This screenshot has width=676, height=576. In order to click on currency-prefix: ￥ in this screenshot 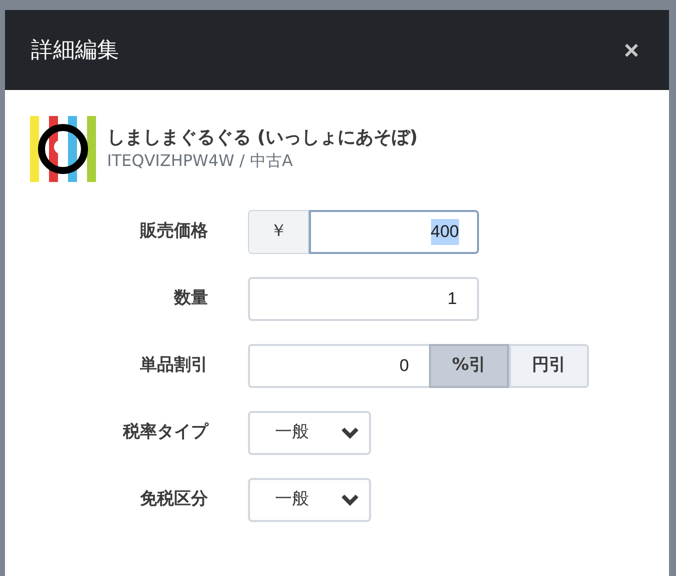, I will do `click(278, 232)`.